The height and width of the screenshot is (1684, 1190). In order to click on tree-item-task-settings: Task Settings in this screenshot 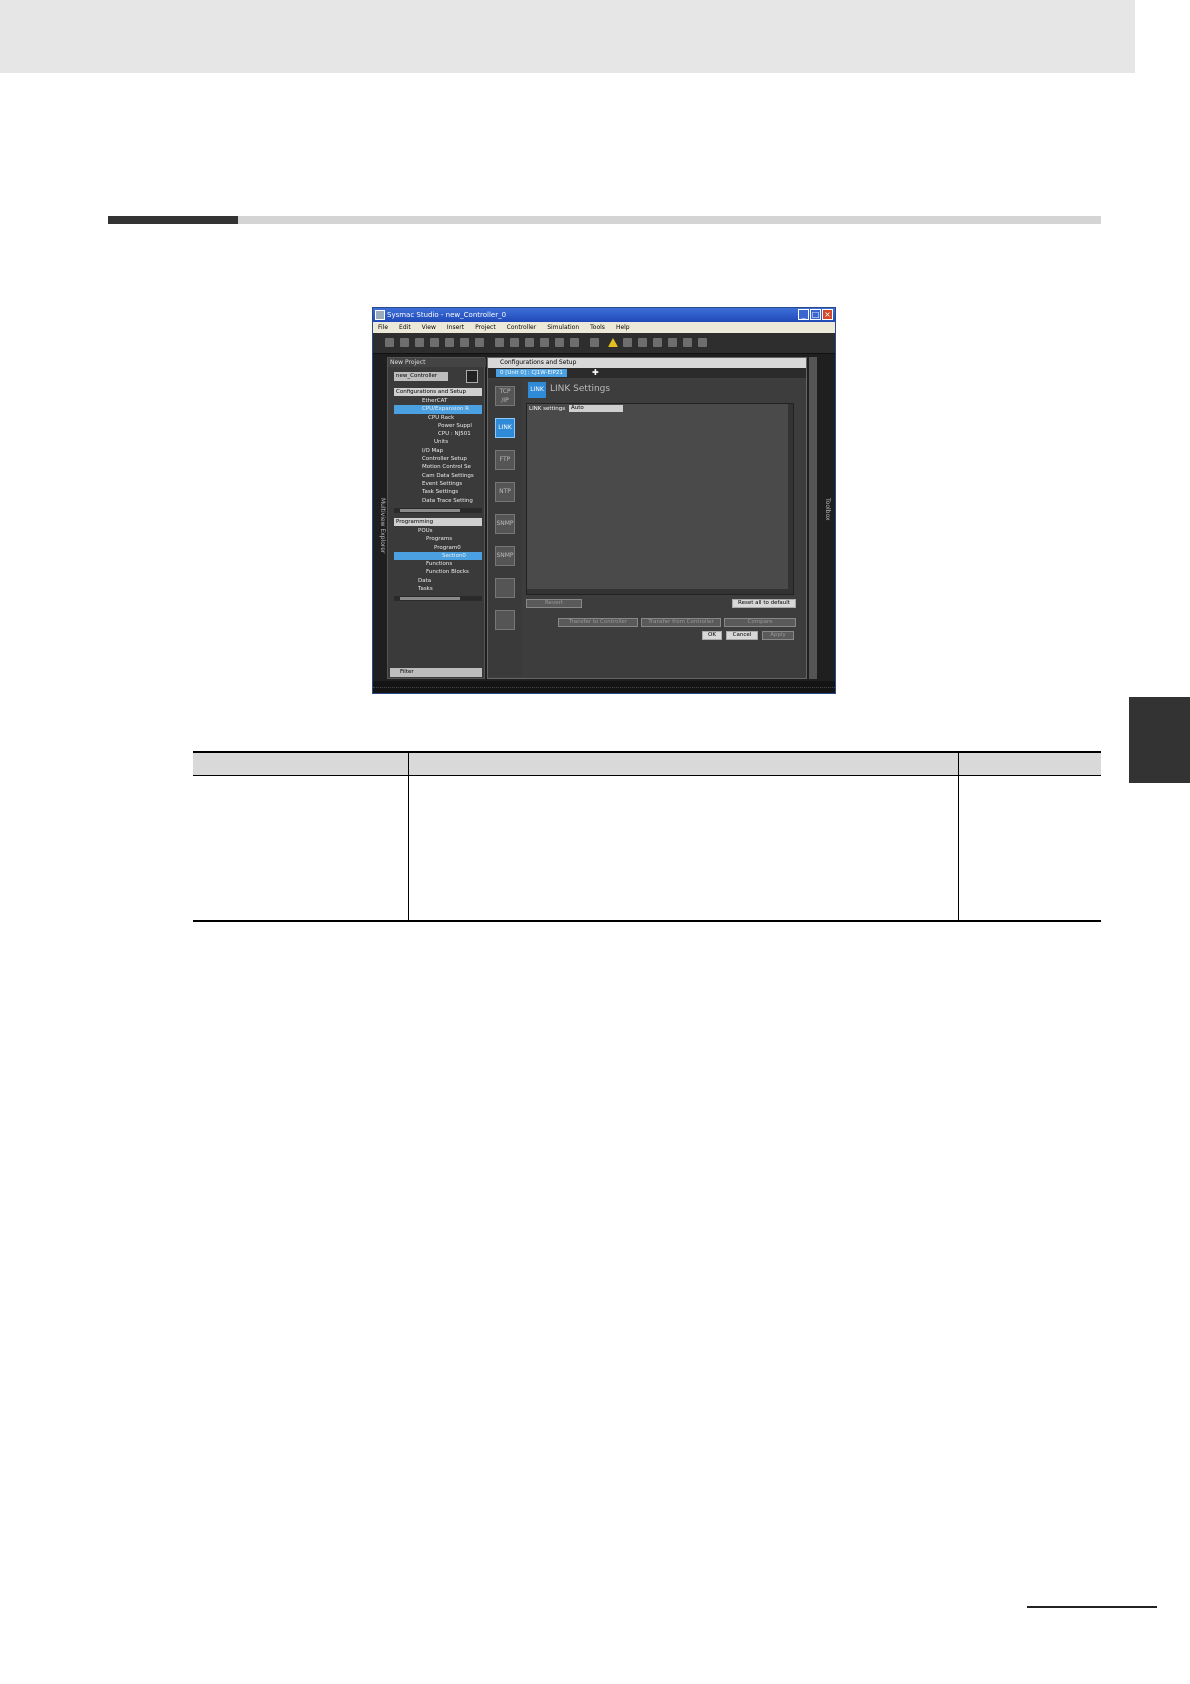, I will do `click(438, 492)`.